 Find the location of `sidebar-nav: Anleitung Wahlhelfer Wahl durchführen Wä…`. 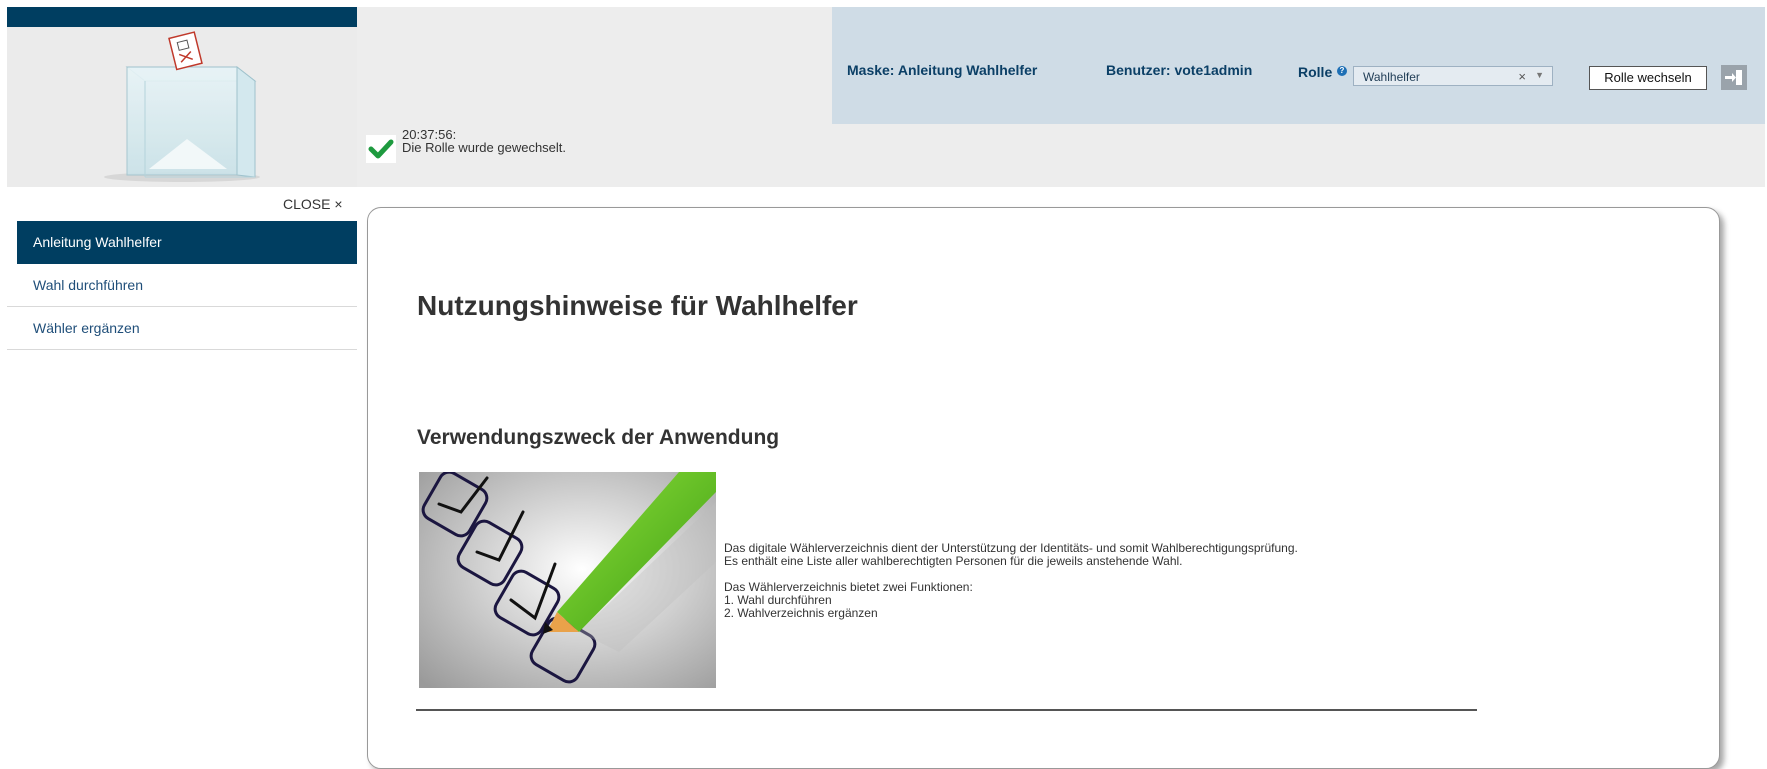

sidebar-nav: Anleitung Wahlhelfer Wahl durchführen Wä… is located at coordinates (182, 285).